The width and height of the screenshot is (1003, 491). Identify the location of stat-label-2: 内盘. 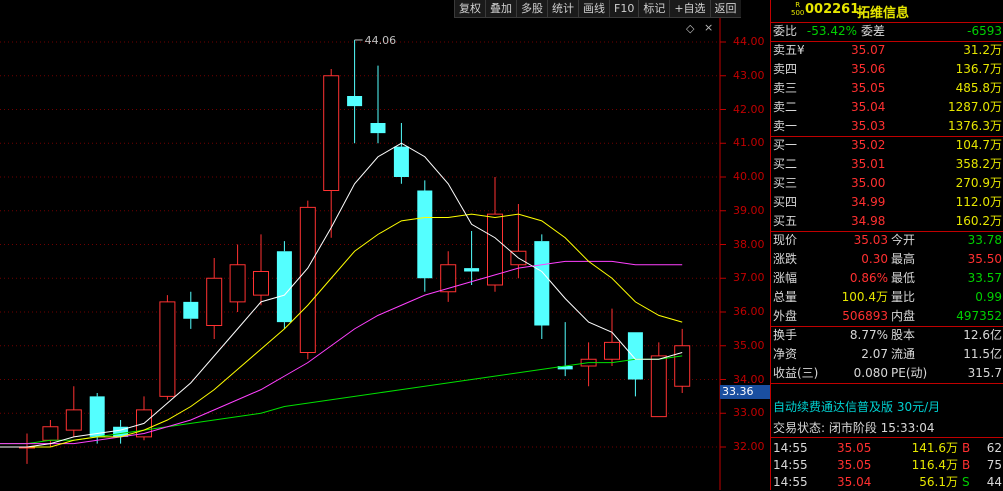
(903, 316).